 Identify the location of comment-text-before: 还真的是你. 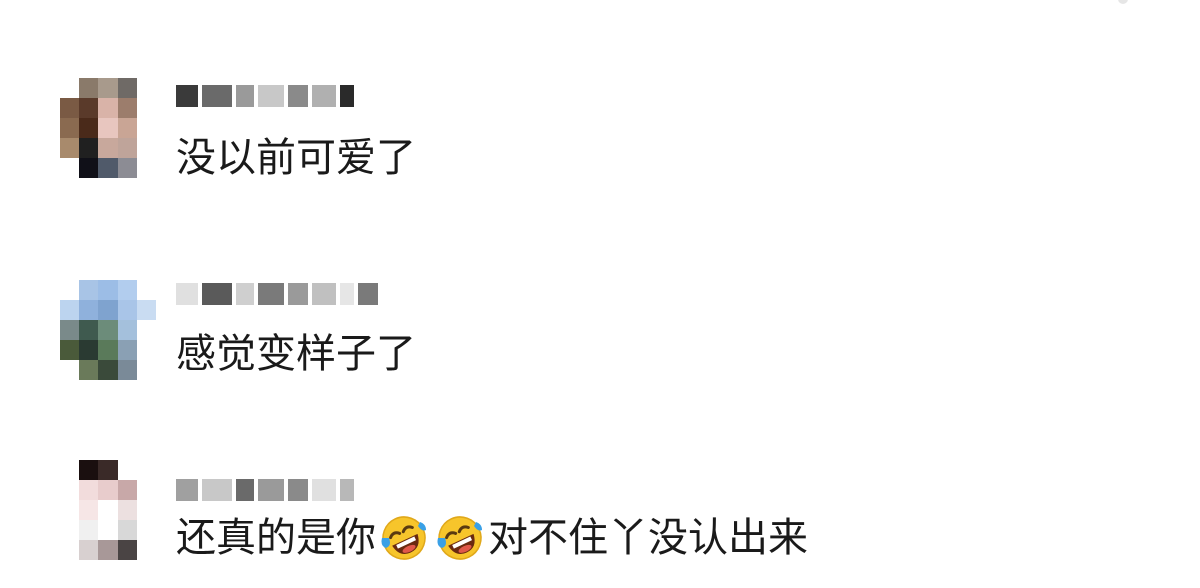
(276, 538).